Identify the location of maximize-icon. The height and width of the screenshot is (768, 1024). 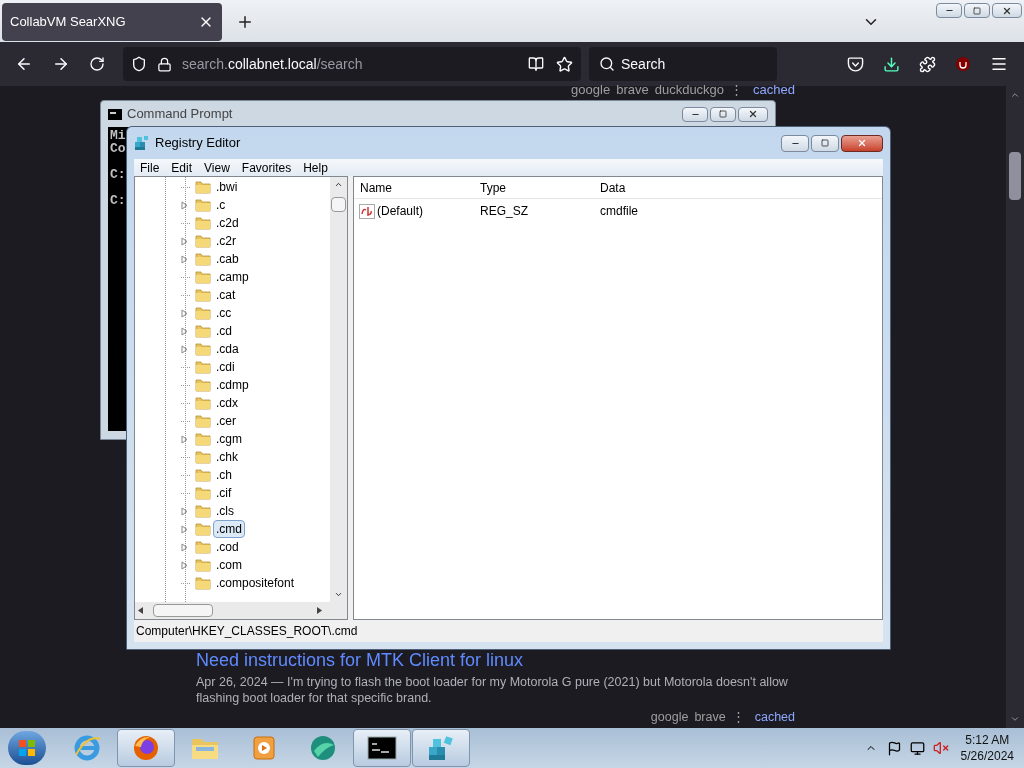
(825, 143).